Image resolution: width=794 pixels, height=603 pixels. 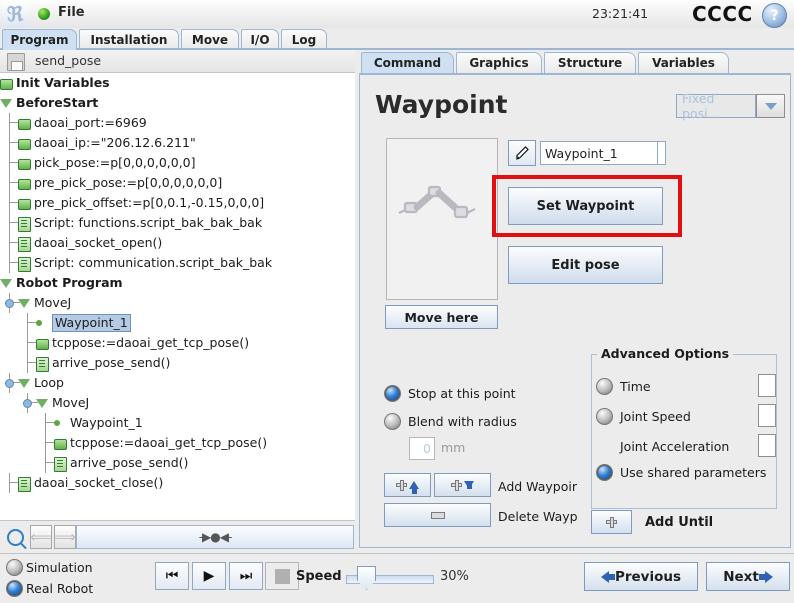 What do you see at coordinates (585, 206) in the screenshot?
I see `set-waypoint-button: Set Waypoint` at bounding box center [585, 206].